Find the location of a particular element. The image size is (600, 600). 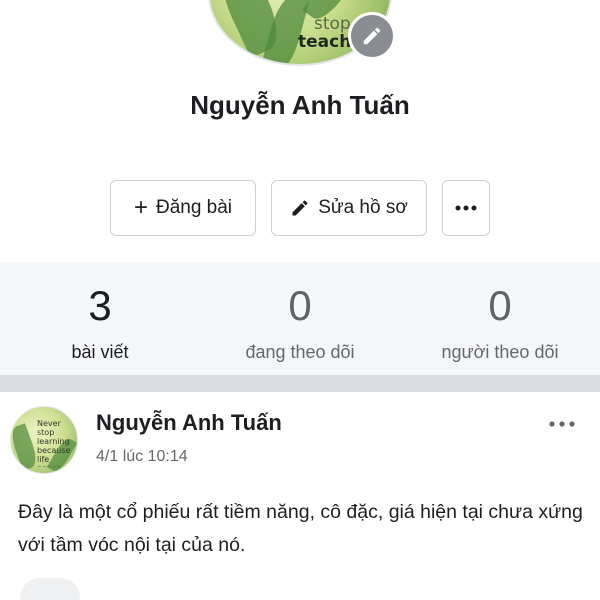

create-post-label: Đăng bài is located at coordinates (194, 207).